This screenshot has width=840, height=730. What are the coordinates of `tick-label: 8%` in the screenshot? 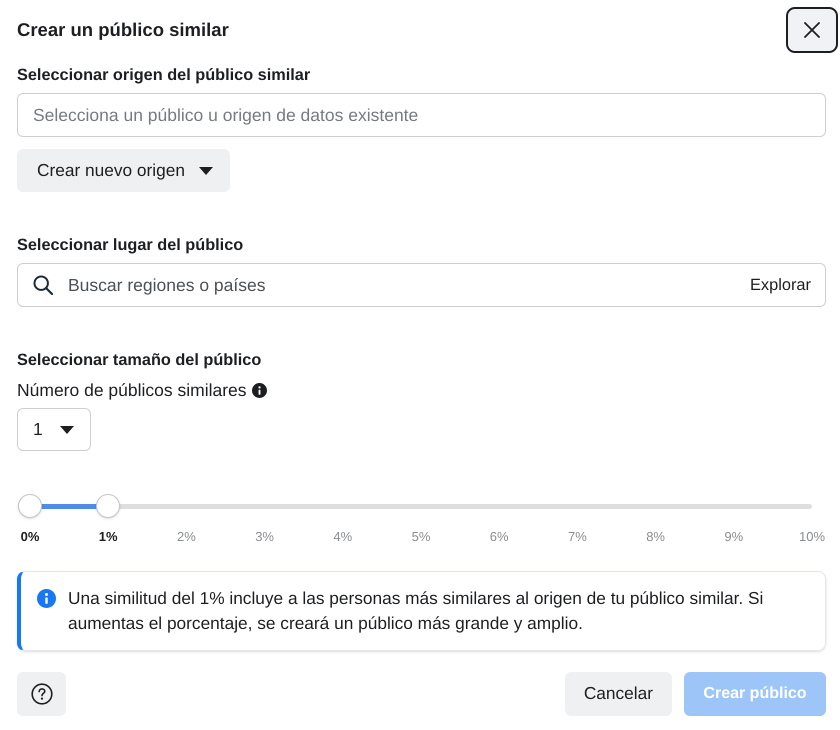 It's located at (655, 537).